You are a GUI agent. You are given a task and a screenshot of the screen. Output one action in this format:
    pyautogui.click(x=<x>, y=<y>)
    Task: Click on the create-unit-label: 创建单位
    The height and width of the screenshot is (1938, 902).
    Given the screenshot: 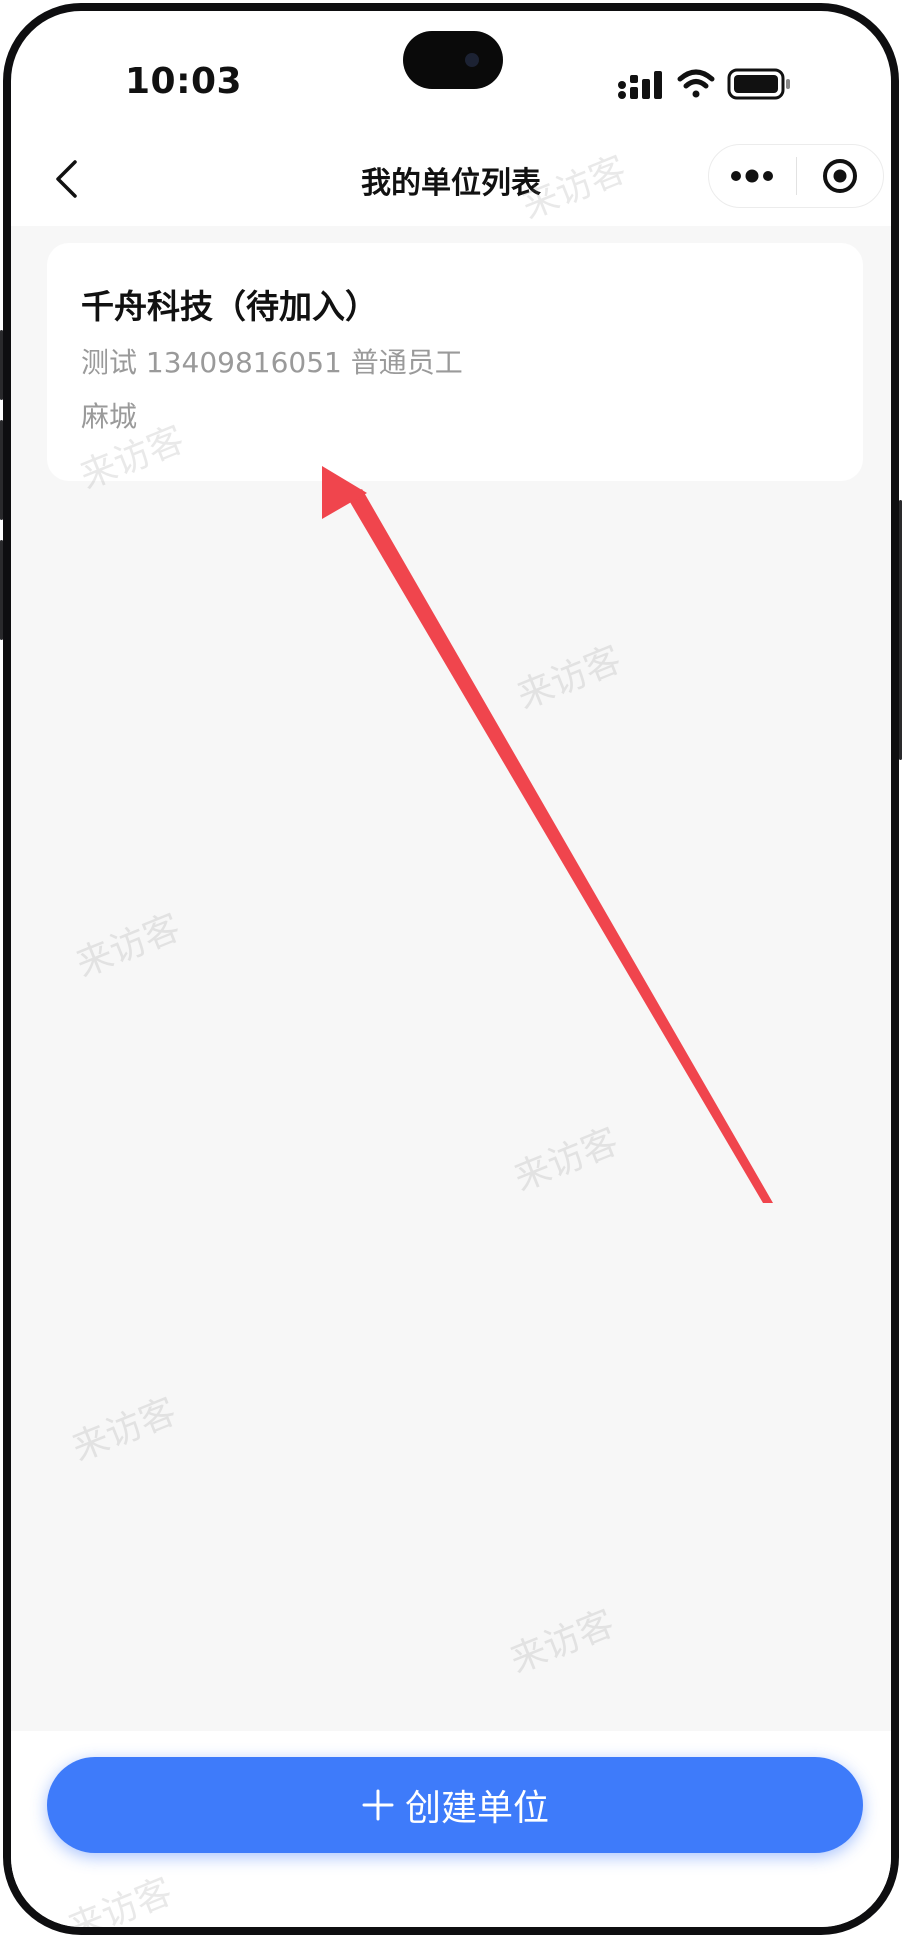 What is the action you would take?
    pyautogui.click(x=476, y=1808)
    